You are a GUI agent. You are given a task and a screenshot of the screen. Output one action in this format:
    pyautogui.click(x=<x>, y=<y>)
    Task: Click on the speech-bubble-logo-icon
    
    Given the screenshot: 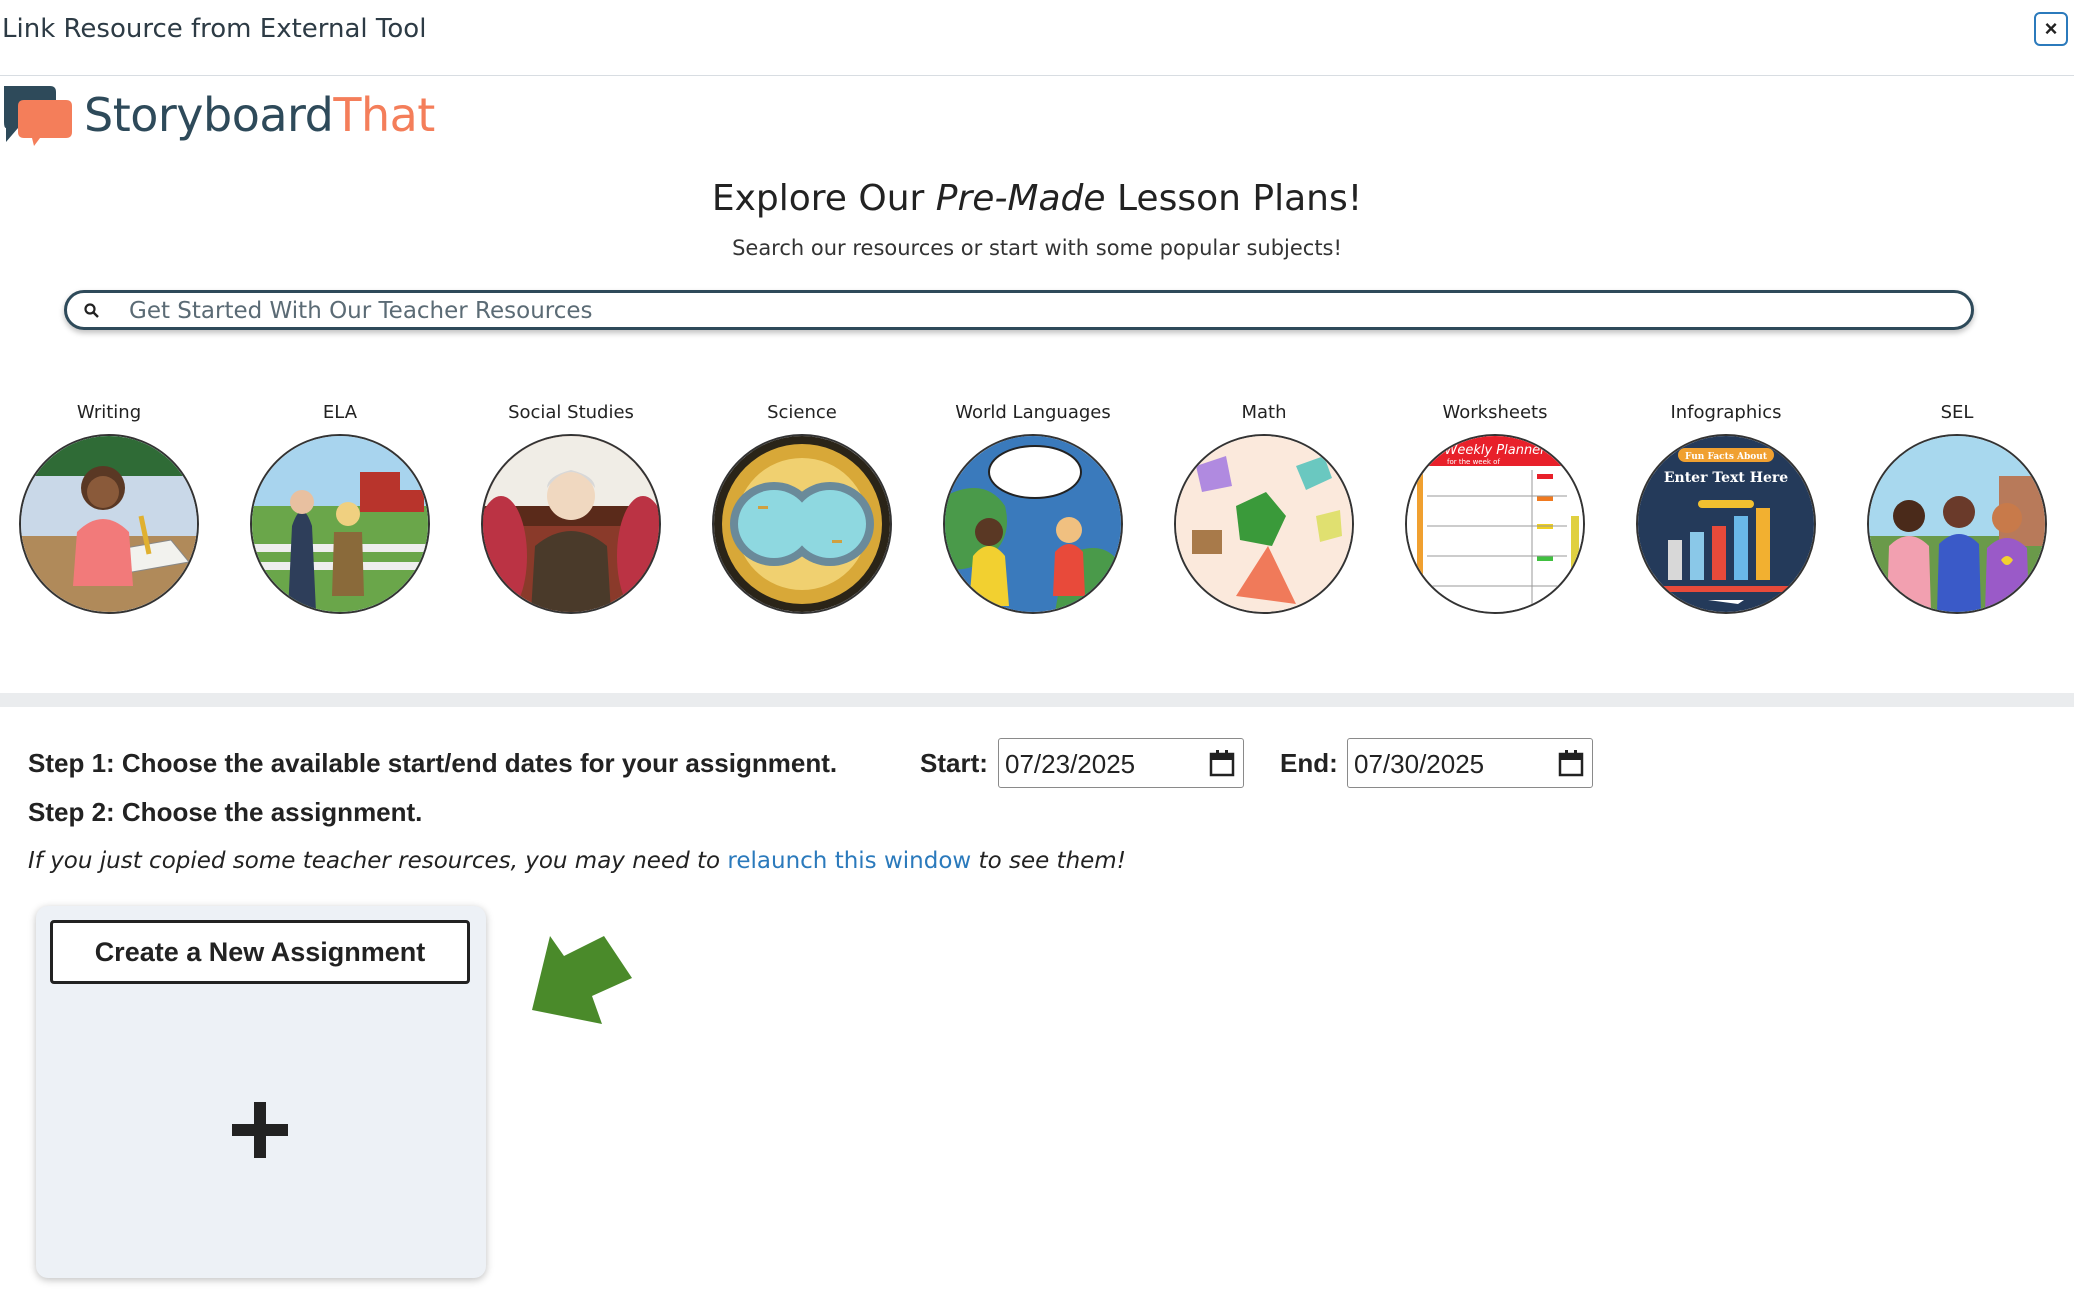 What is the action you would take?
    pyautogui.click(x=38, y=116)
    